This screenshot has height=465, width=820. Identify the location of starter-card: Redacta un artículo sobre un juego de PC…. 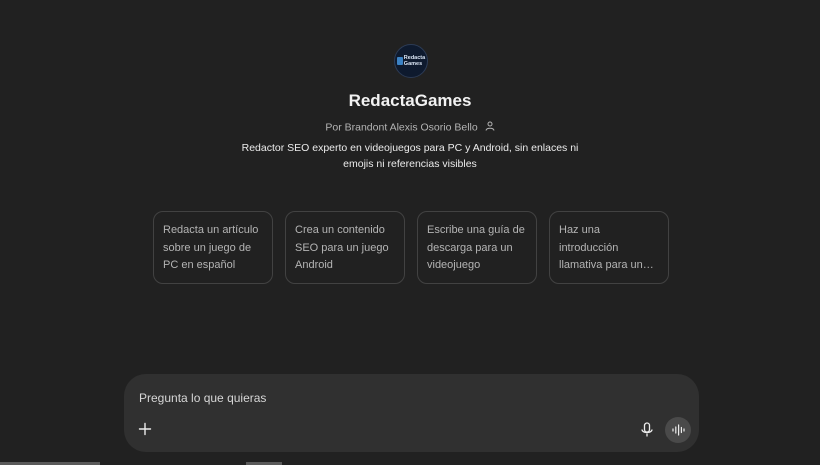
(213, 247).